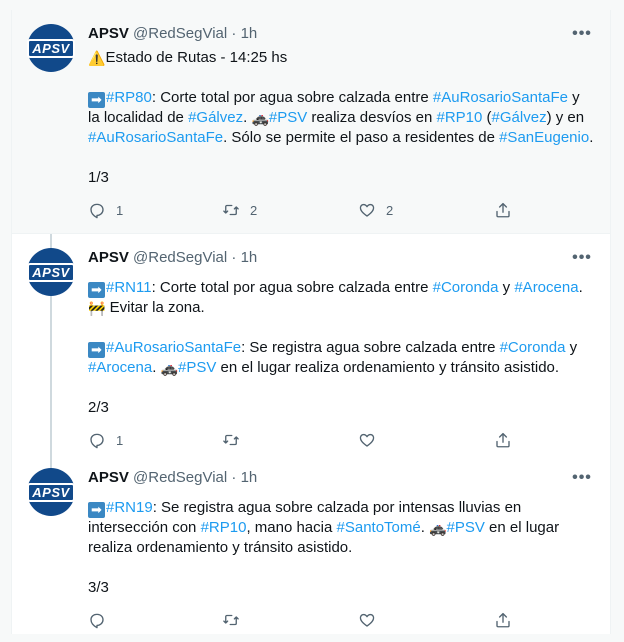 This screenshot has height=642, width=624. What do you see at coordinates (239, 210) in the screenshot?
I see `retweet-button: 2` at bounding box center [239, 210].